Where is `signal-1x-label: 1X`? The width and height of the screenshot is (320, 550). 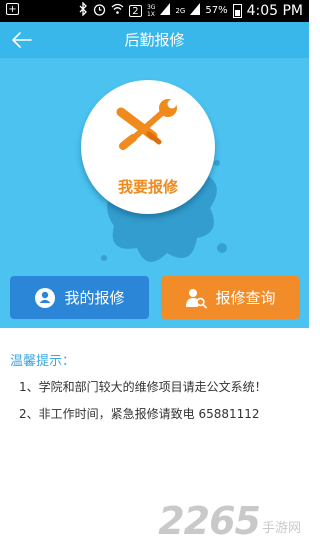
signal-1x-label: 1X is located at coordinates (150, 14).